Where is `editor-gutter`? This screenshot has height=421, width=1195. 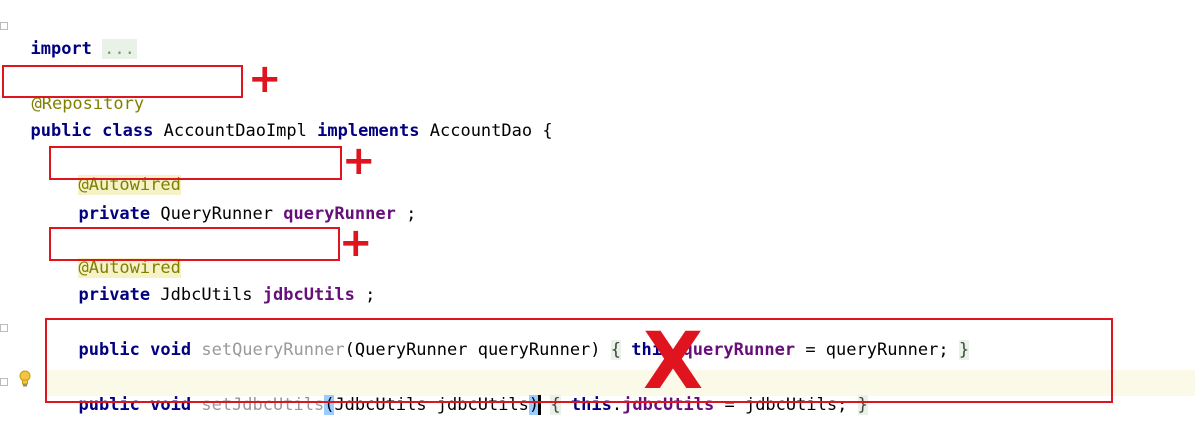 editor-gutter is located at coordinates (4, 210).